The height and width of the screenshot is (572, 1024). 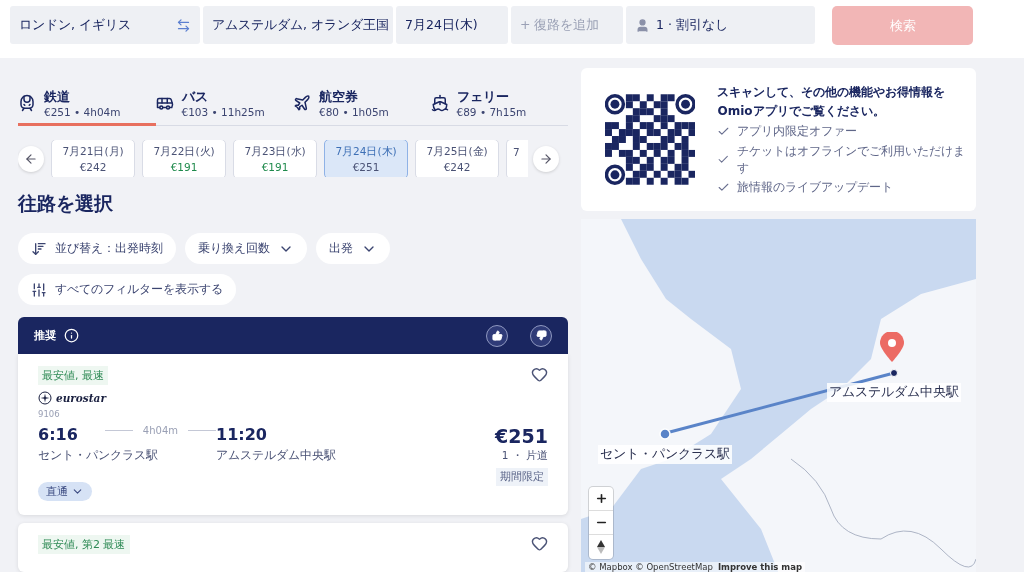 I want to click on fare-type: 1 ・ 片道, so click(x=524, y=456).